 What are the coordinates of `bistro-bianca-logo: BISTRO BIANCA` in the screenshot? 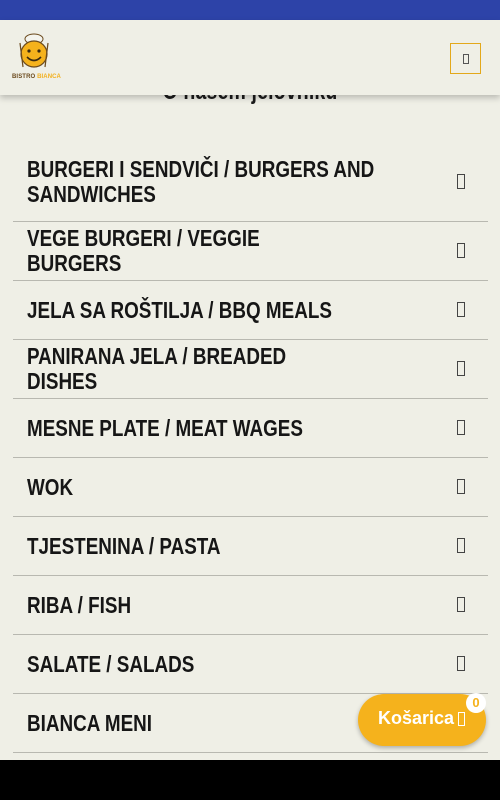 It's located at (36, 58).